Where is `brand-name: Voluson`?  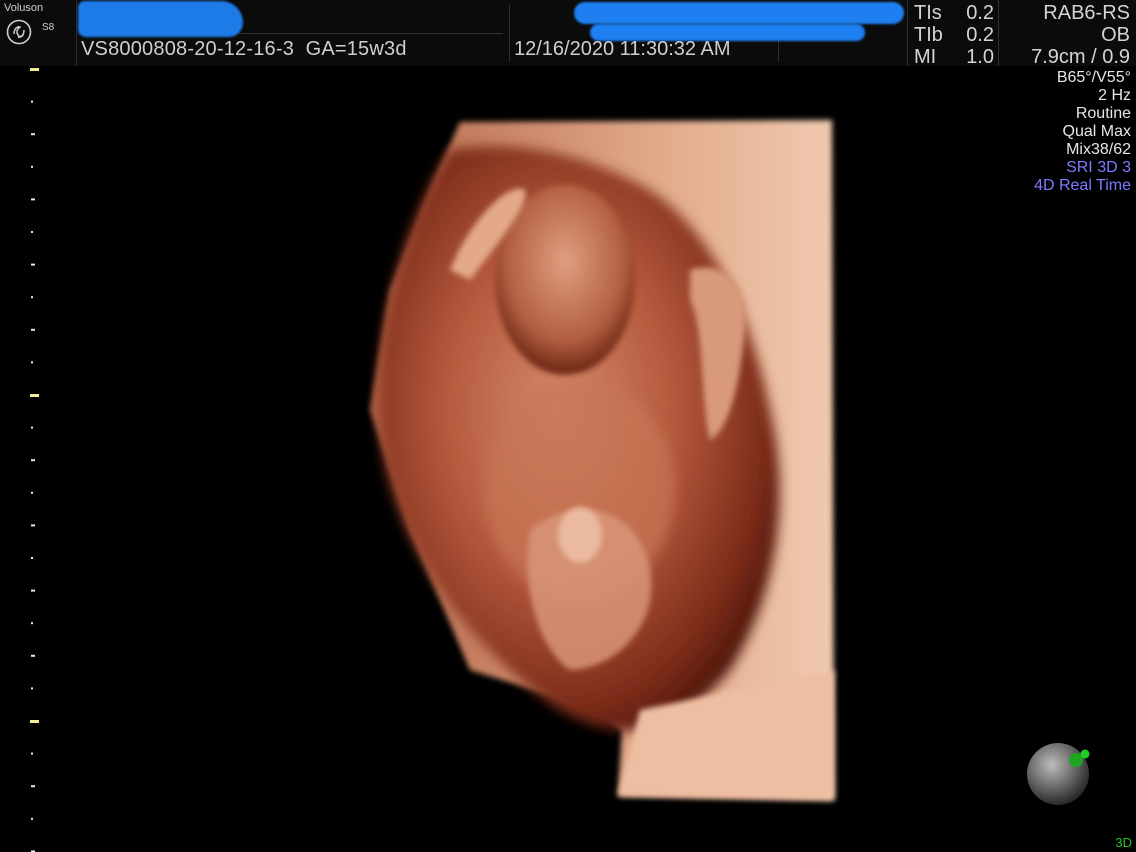
brand-name: Voluson is located at coordinates (24, 8).